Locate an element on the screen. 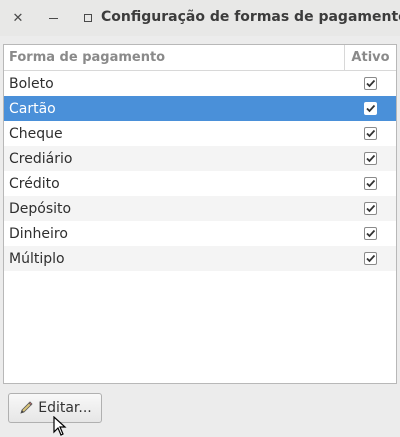  list-header: Forma de pagamento Ativo is located at coordinates (200, 58).